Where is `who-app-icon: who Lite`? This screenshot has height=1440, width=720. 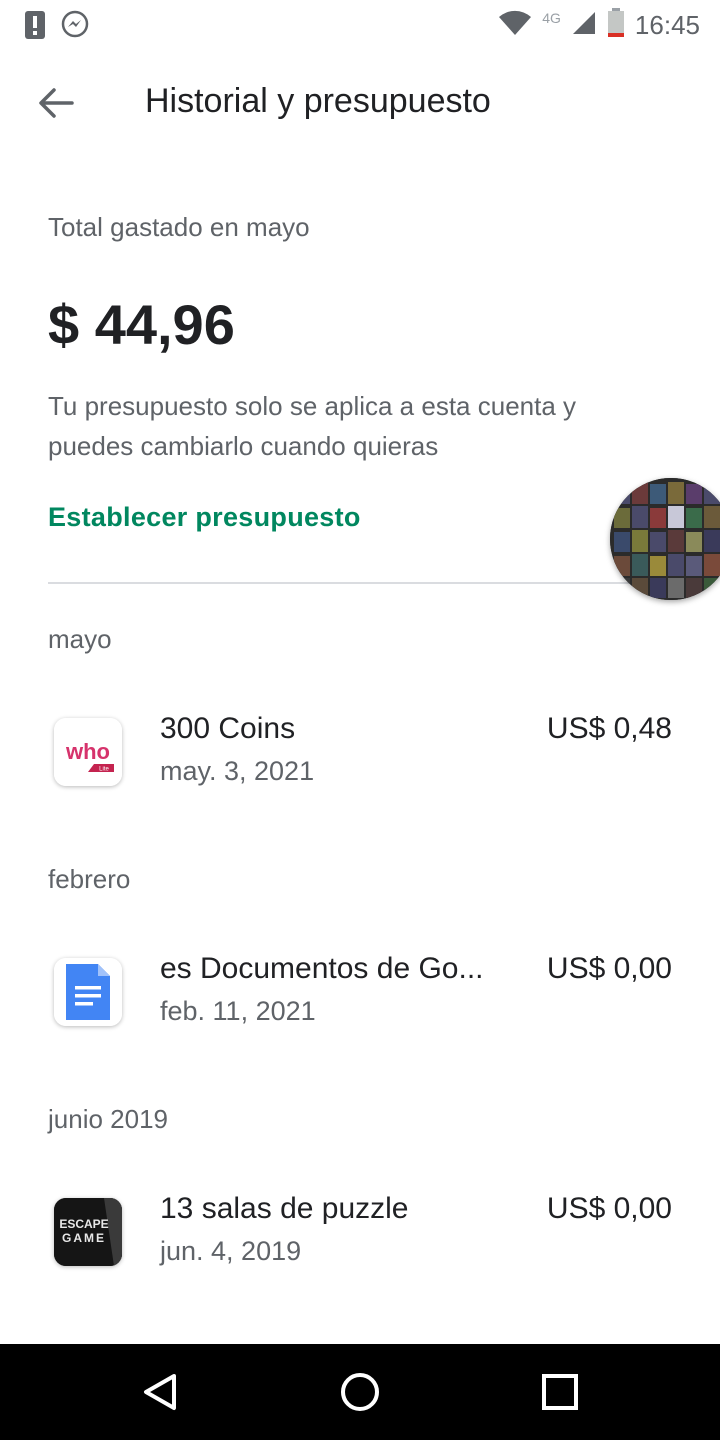 who-app-icon: who Lite is located at coordinates (88, 752).